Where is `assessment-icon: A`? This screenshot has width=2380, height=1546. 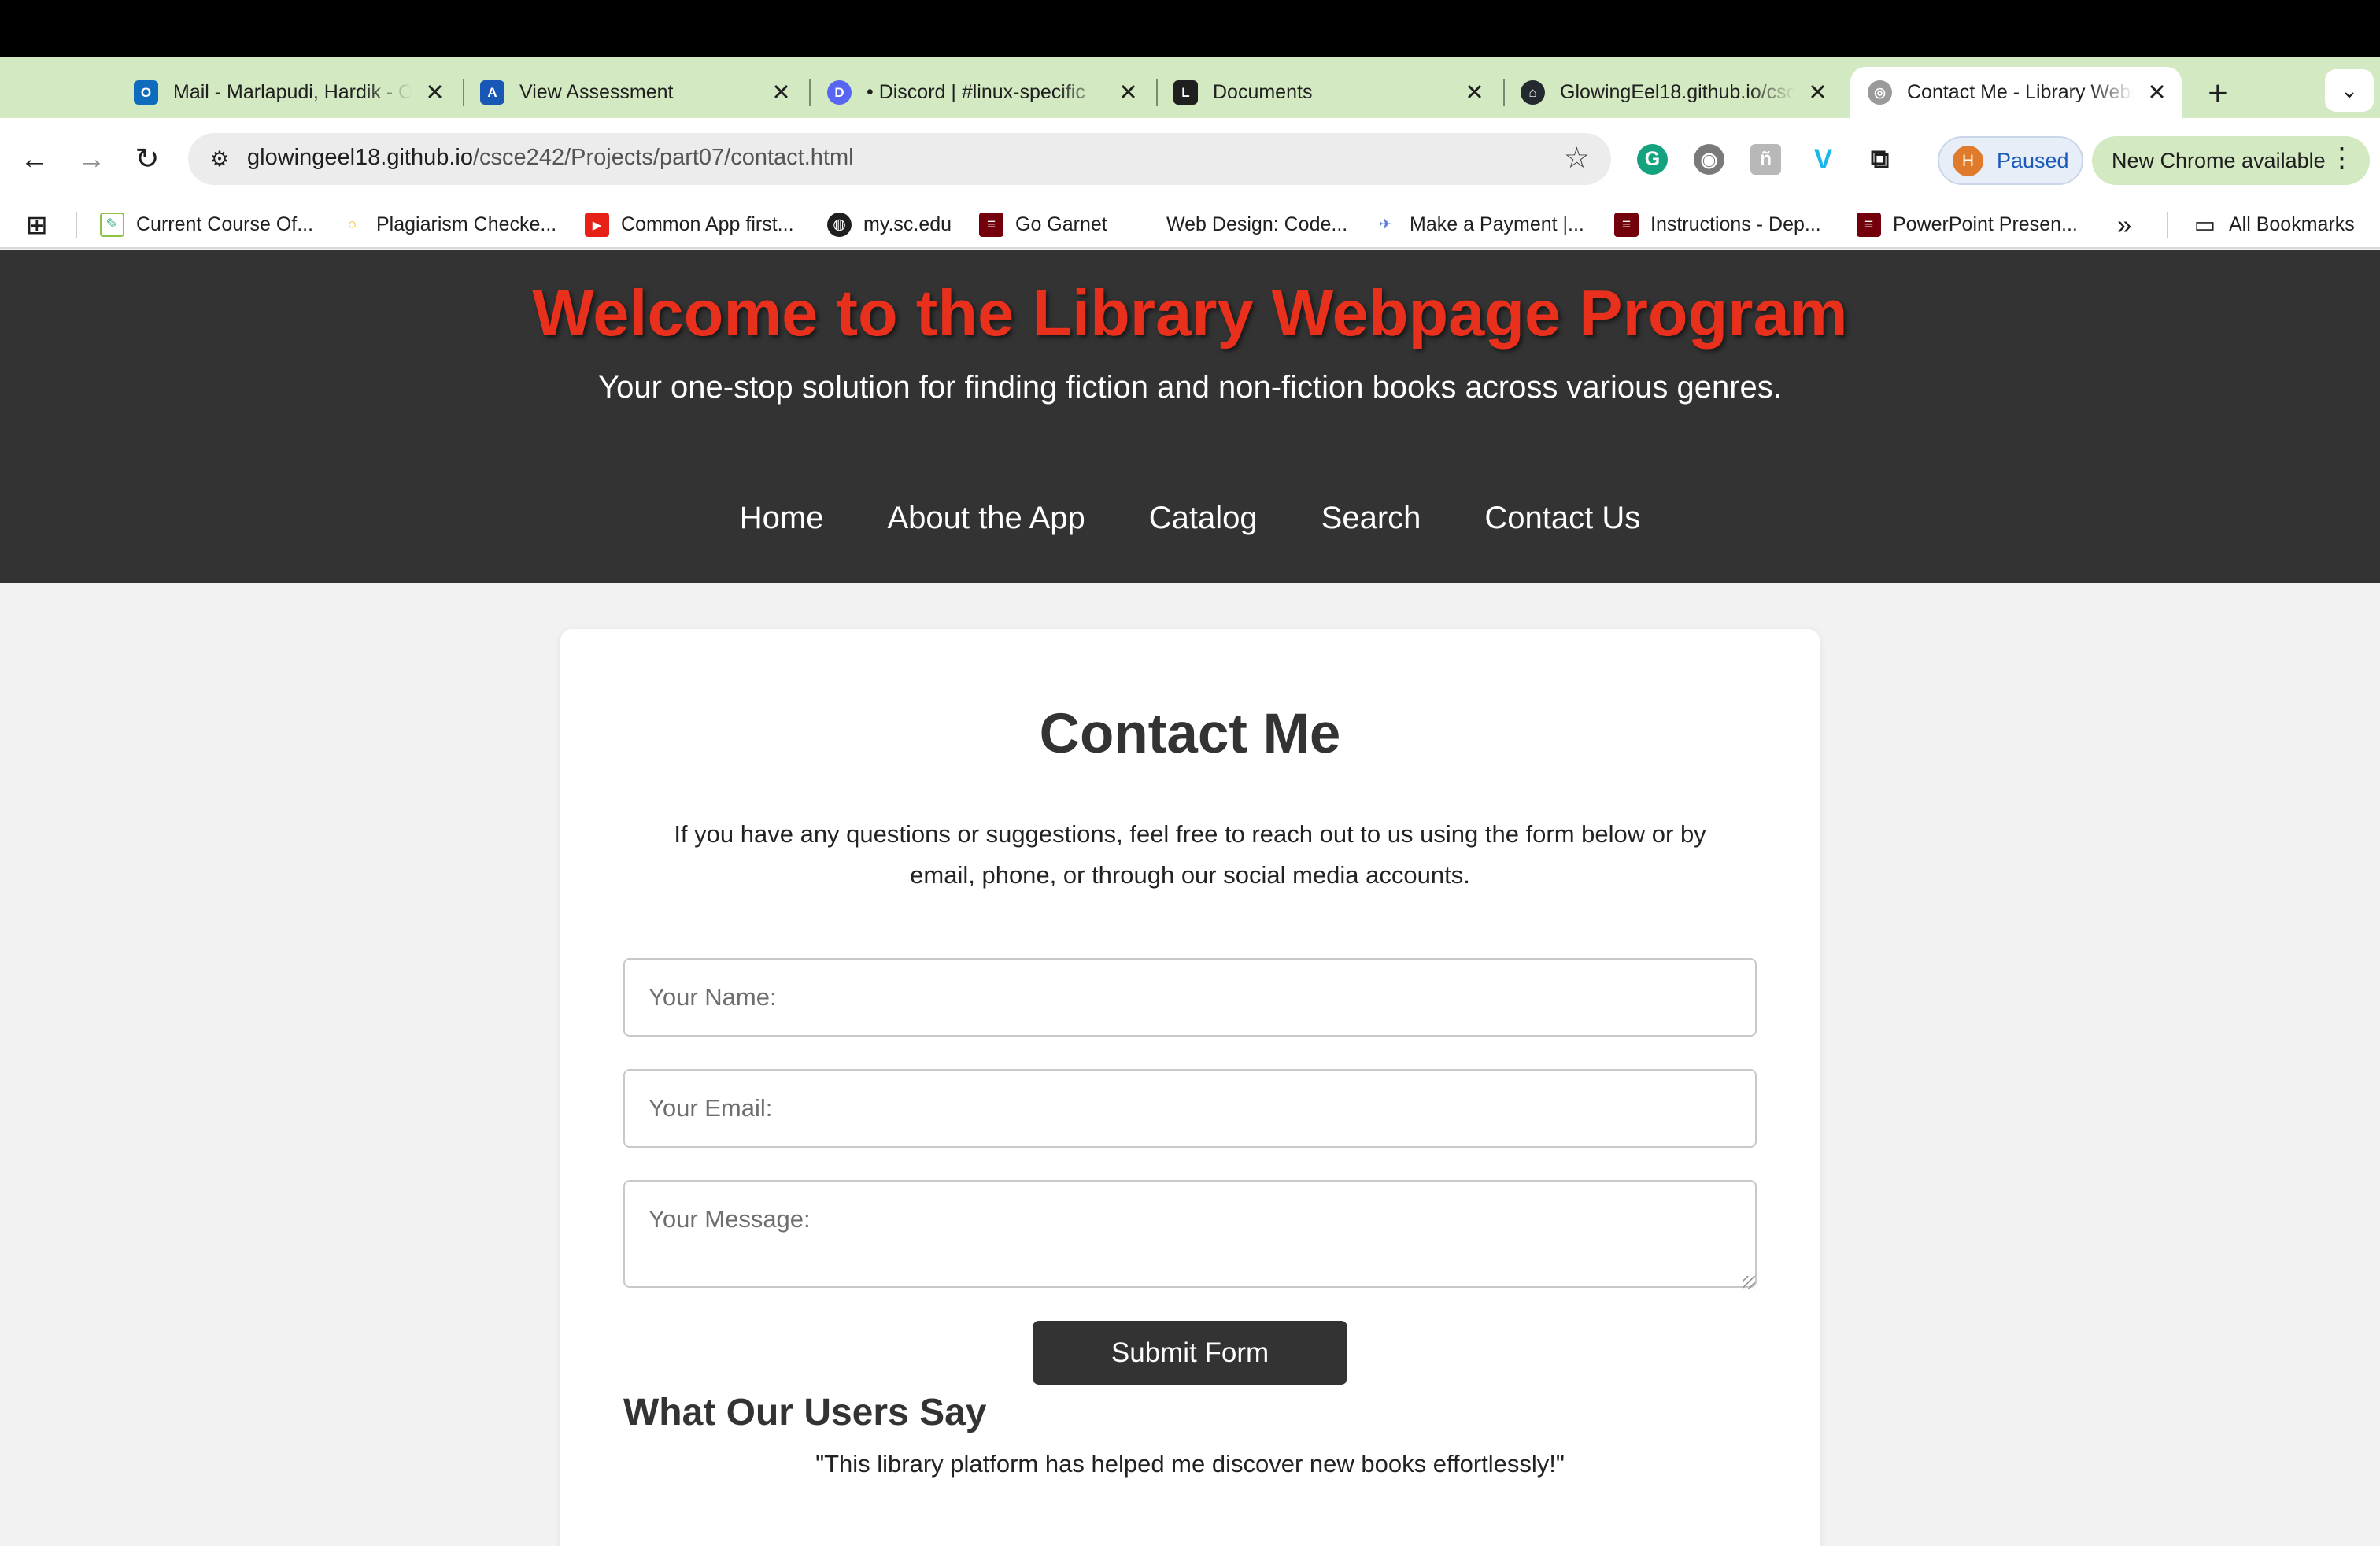 assessment-icon: A is located at coordinates (492, 93).